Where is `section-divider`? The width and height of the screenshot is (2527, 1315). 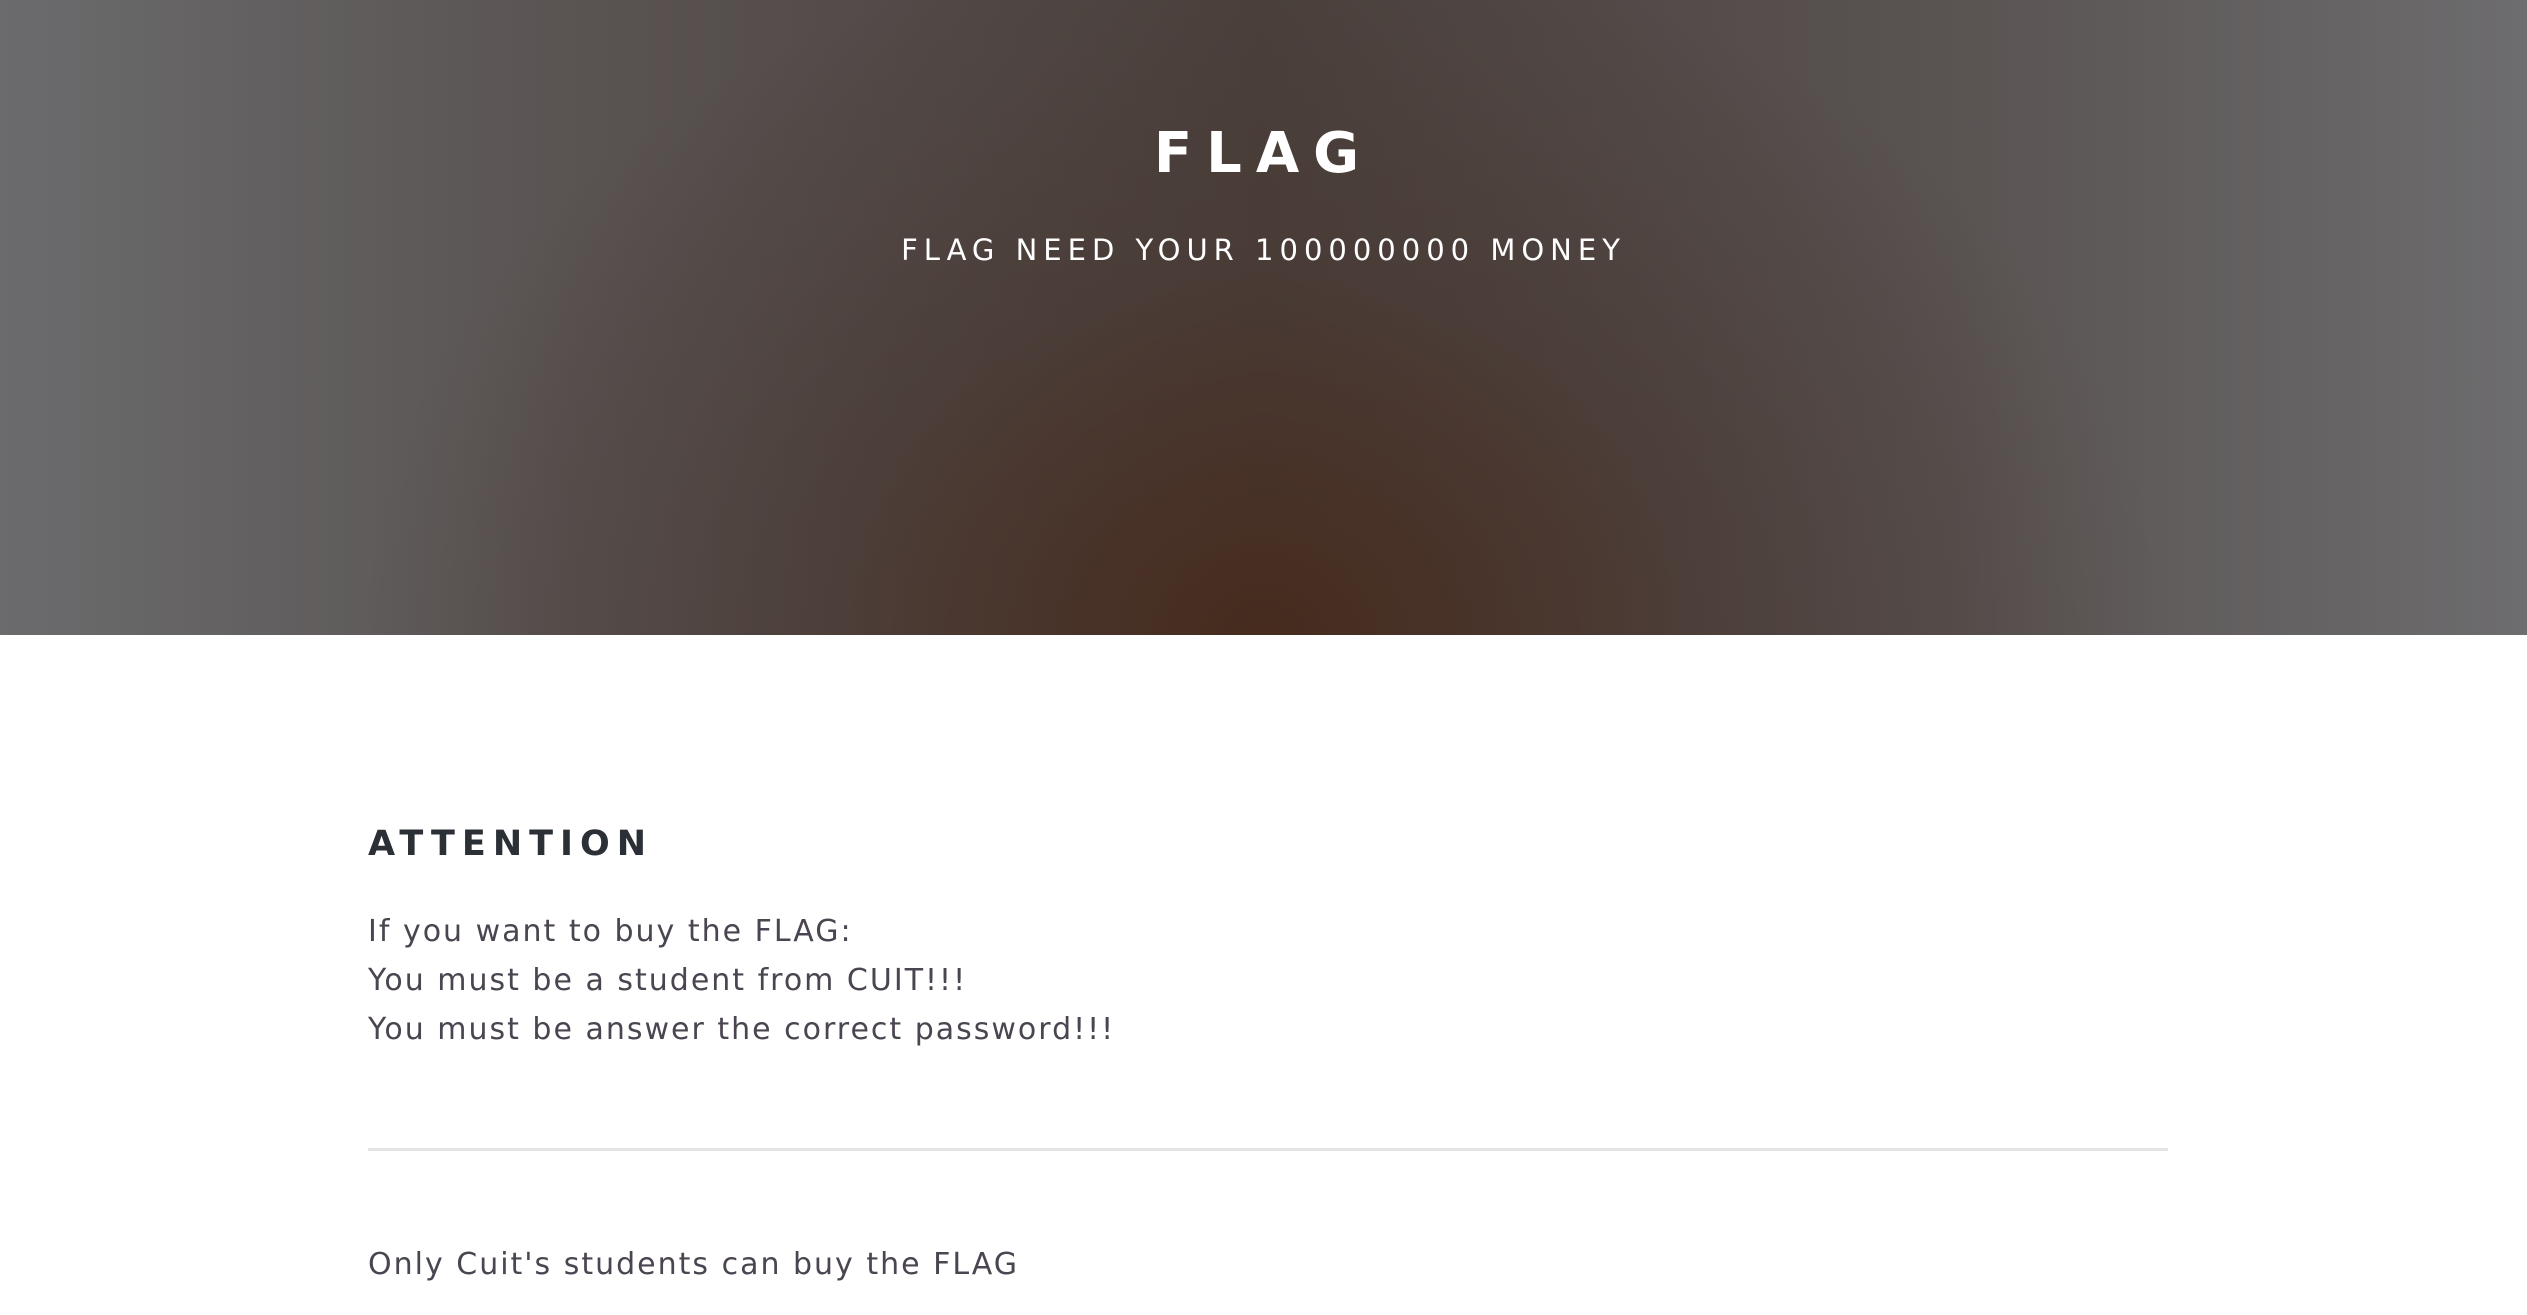 section-divider is located at coordinates (1268, 1149).